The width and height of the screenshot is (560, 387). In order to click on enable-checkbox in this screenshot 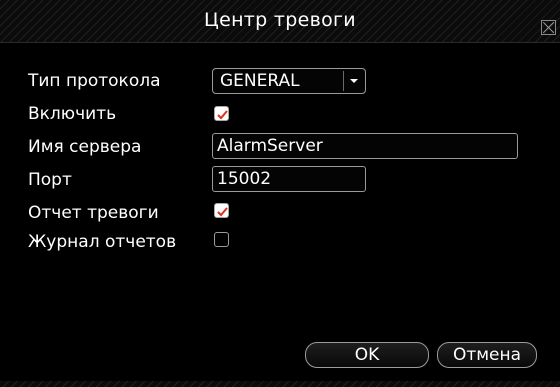, I will do `click(221, 113)`.